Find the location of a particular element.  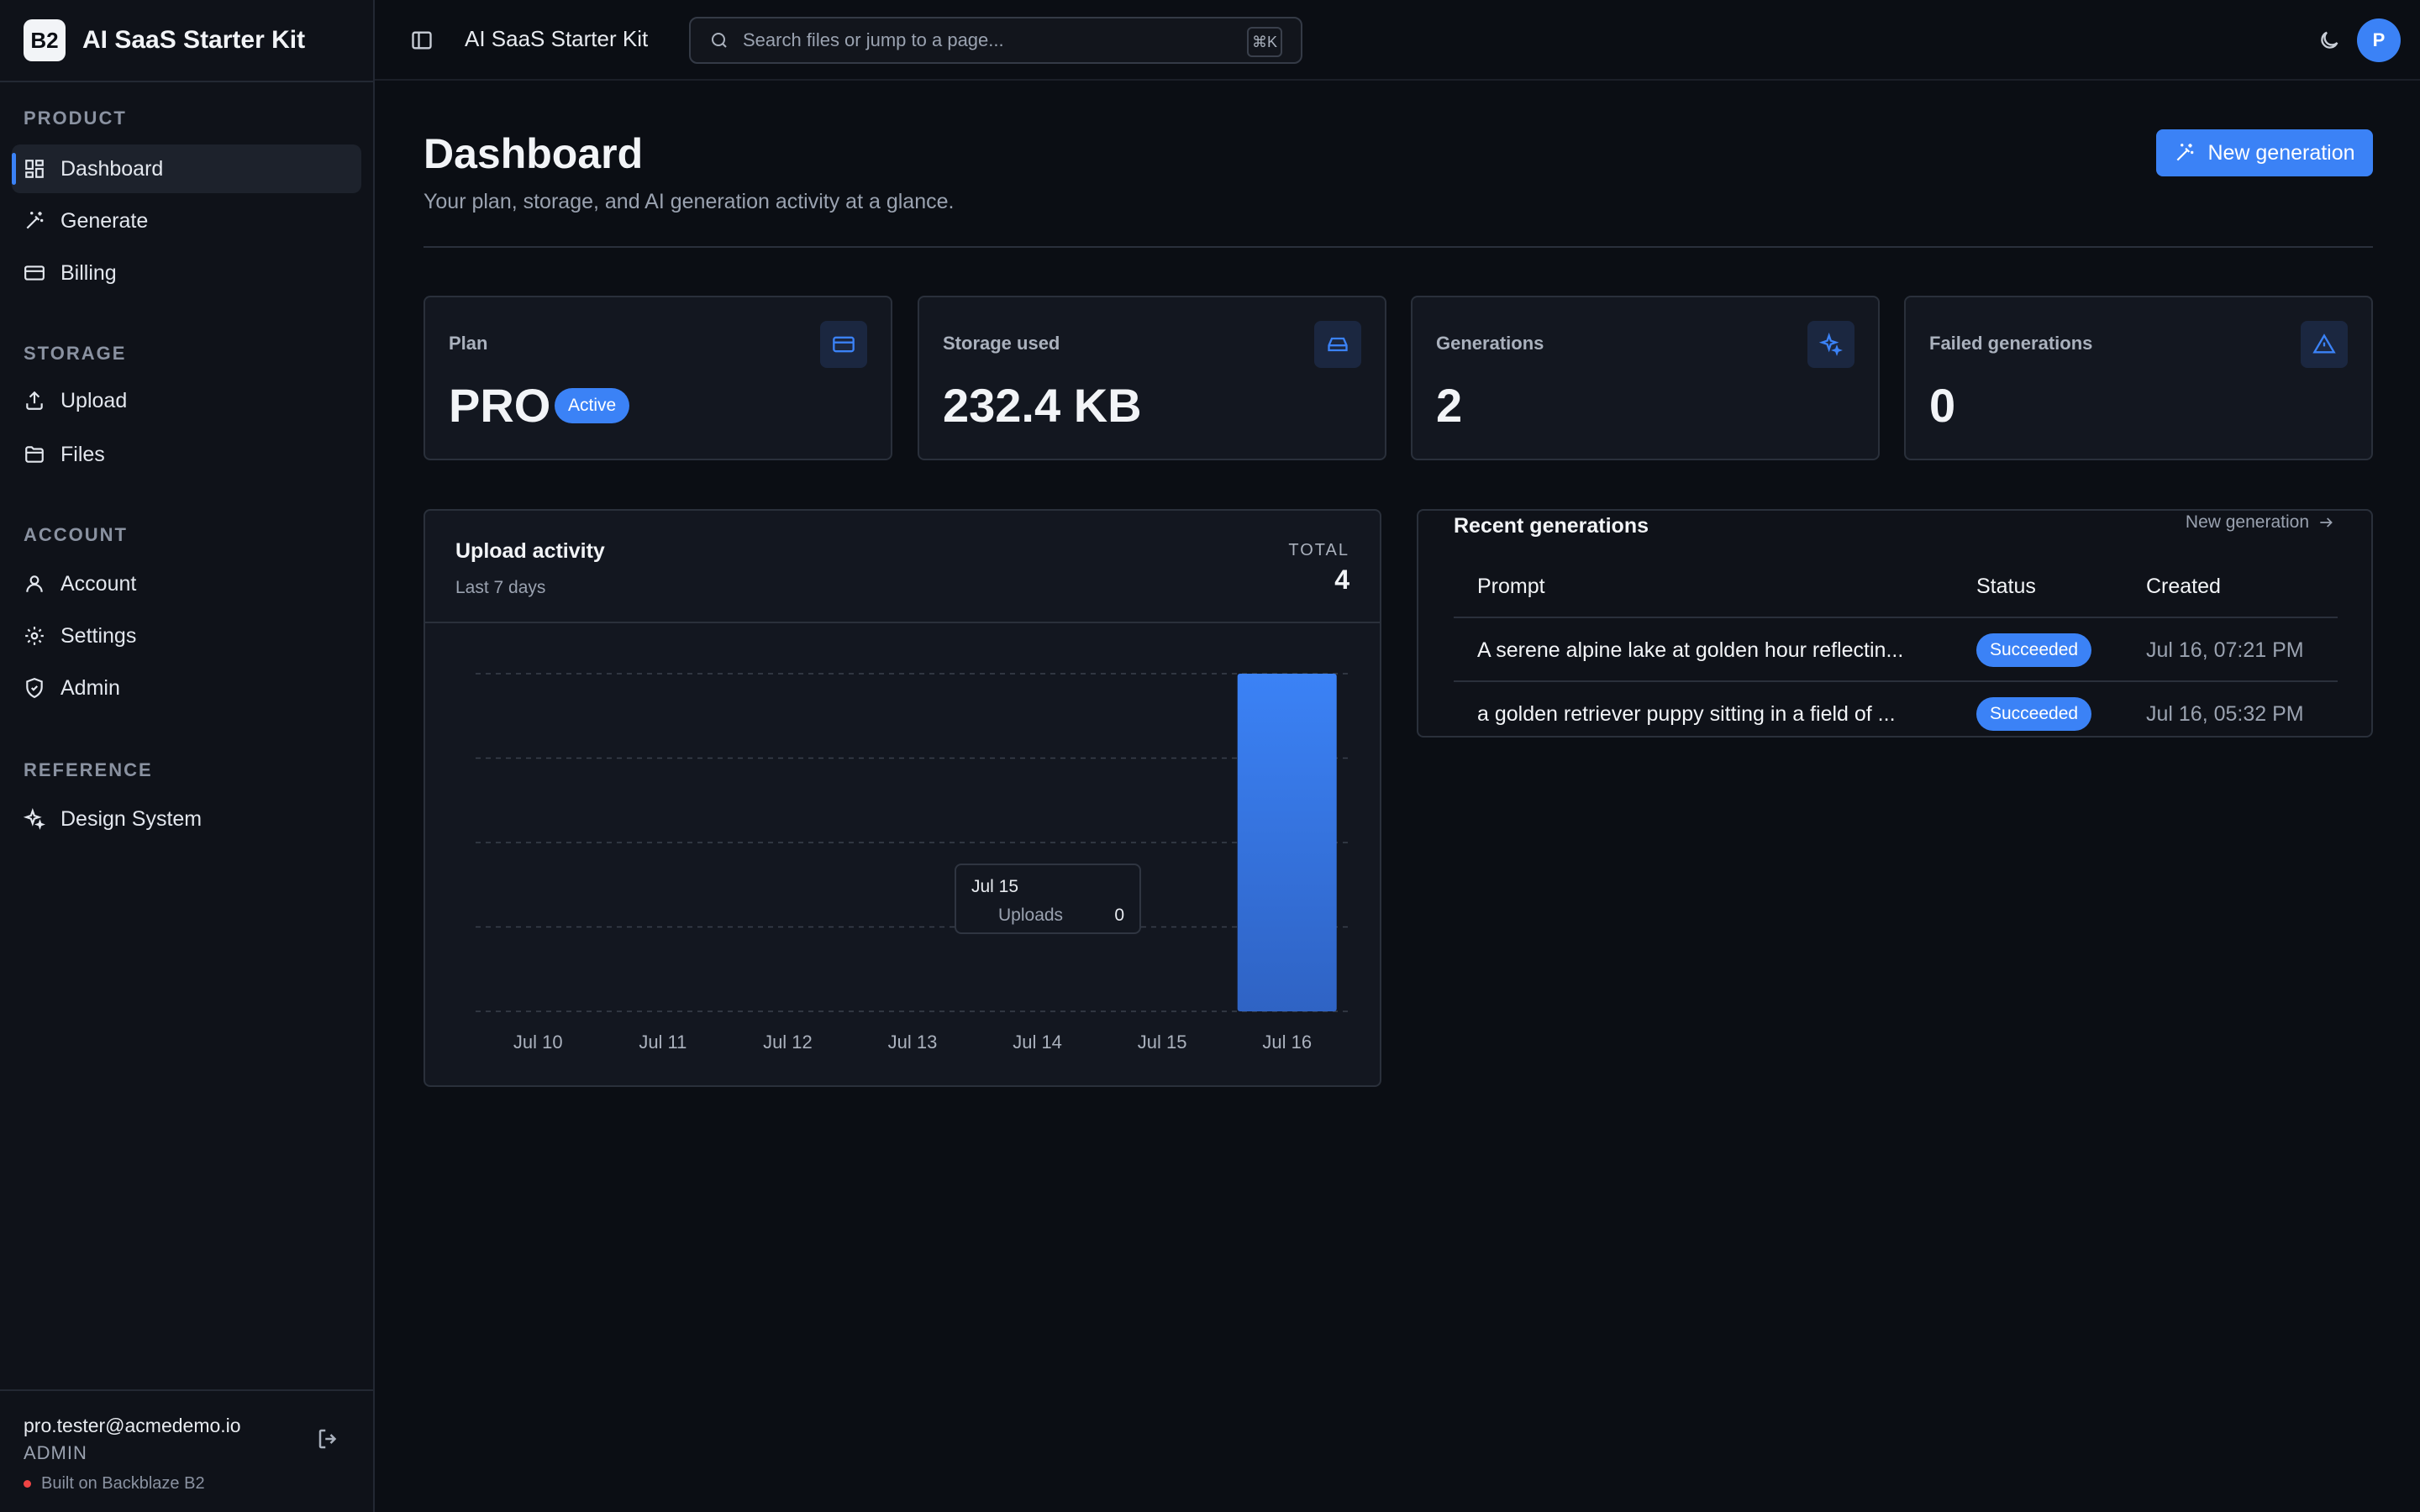

new-generation-button: New generation is located at coordinates (2265, 152).